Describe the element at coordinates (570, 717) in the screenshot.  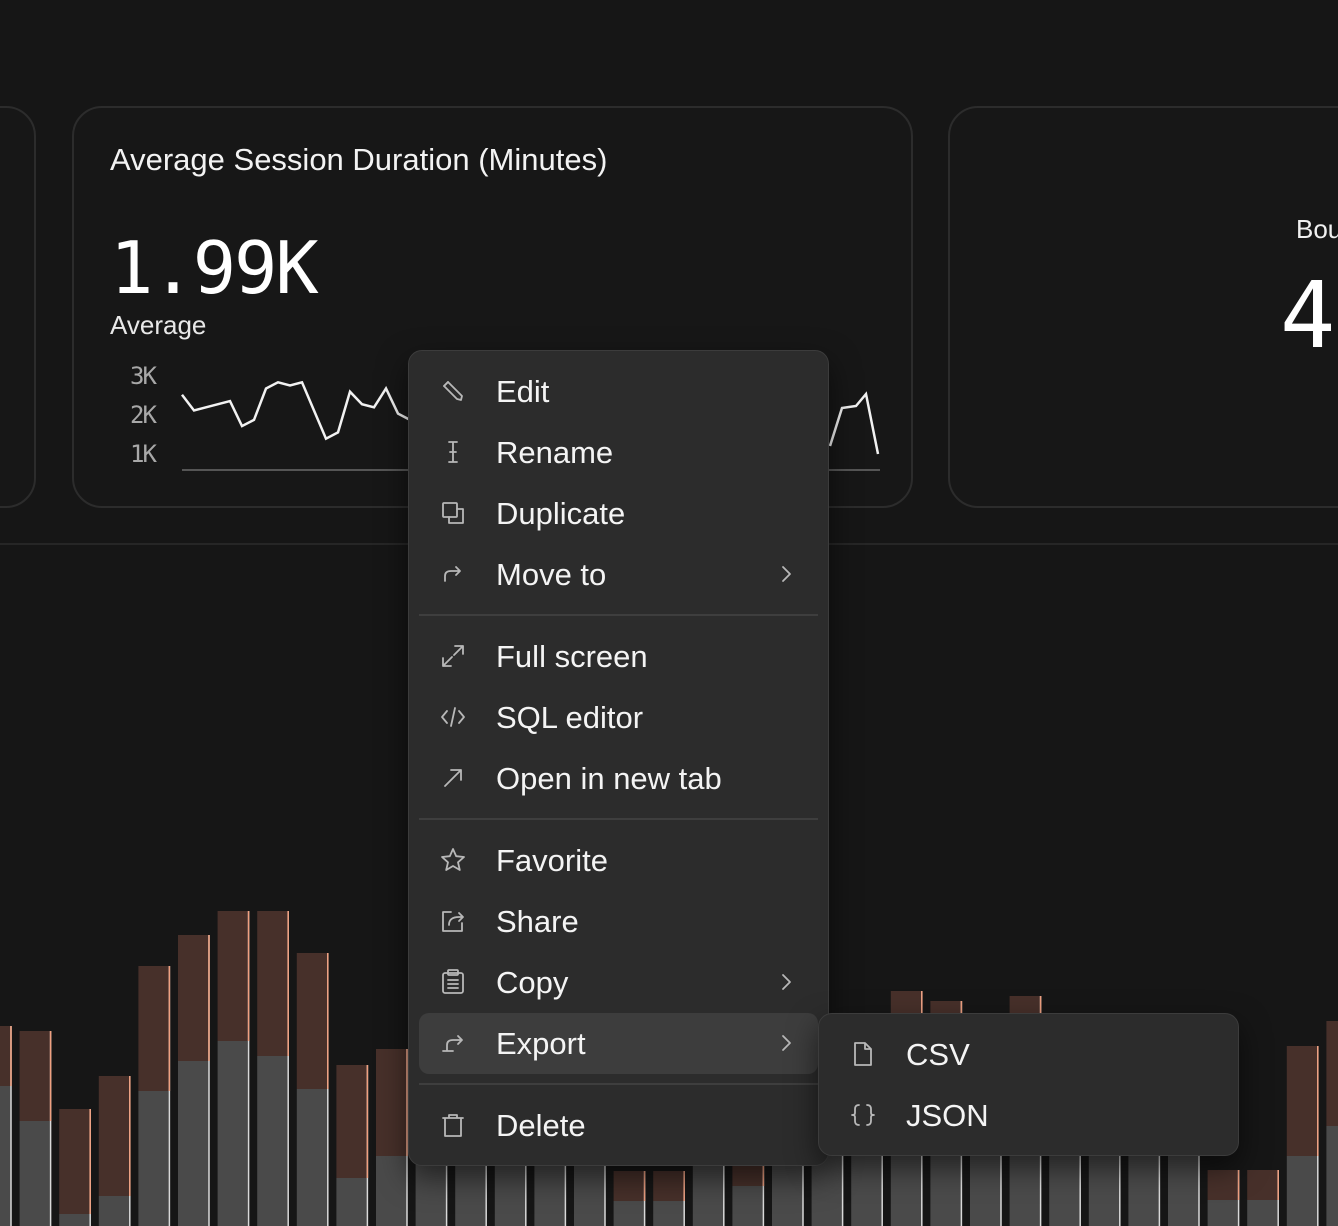
I see `menu-item-label: SQL editor` at that location.